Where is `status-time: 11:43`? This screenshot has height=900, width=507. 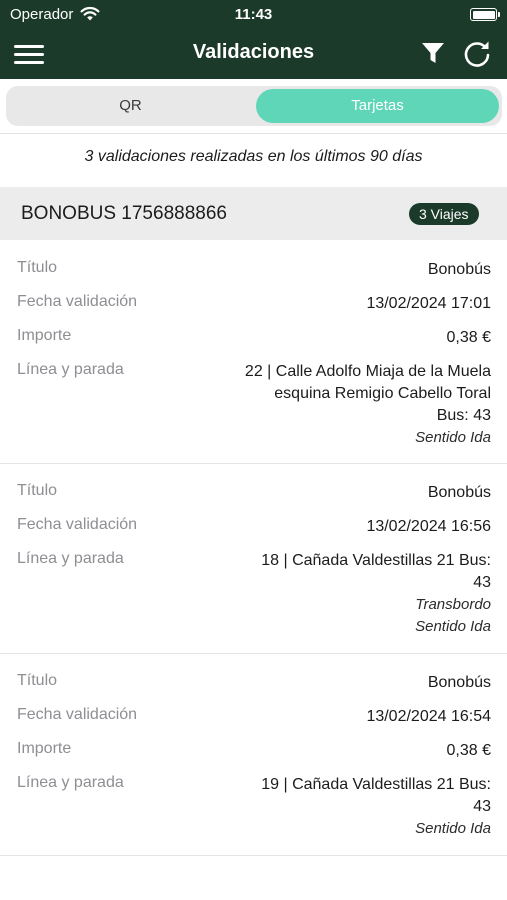
status-time: 11:43 is located at coordinates (253, 14).